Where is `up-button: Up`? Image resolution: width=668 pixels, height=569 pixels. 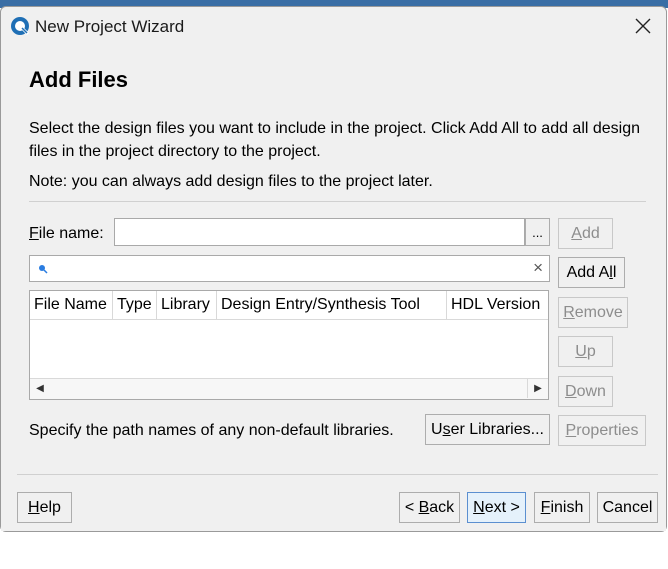 up-button: Up is located at coordinates (585, 351).